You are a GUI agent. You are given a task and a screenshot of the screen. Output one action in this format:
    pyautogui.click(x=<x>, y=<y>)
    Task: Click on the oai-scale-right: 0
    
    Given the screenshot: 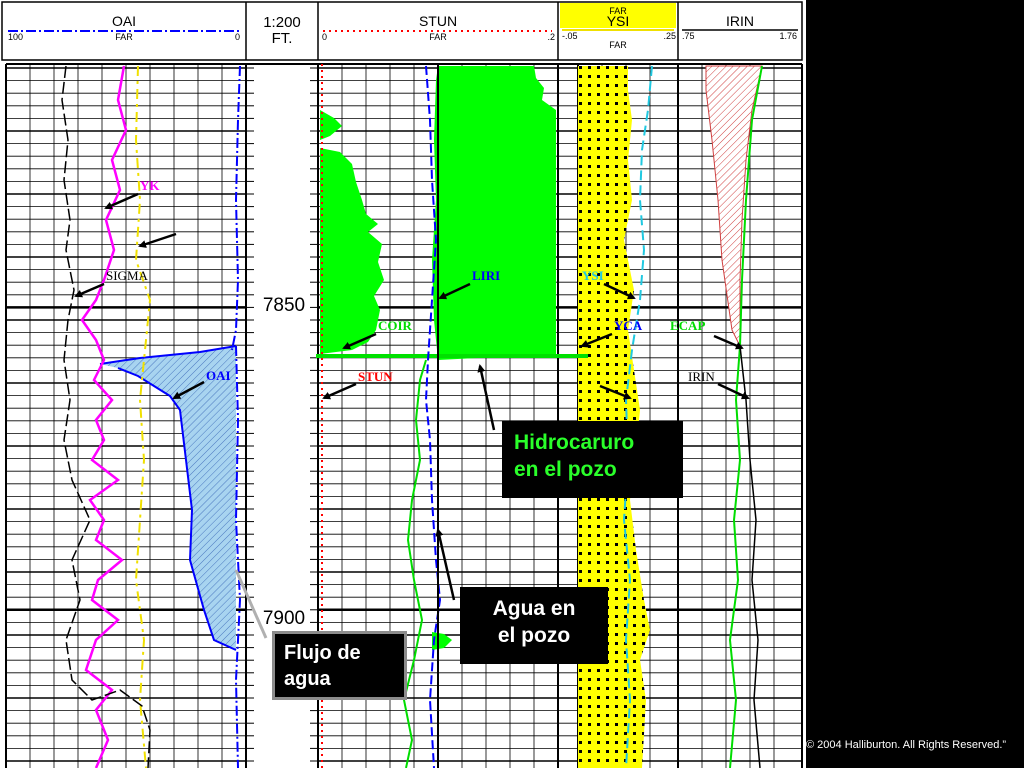 What is the action you would take?
    pyautogui.click(x=237, y=37)
    